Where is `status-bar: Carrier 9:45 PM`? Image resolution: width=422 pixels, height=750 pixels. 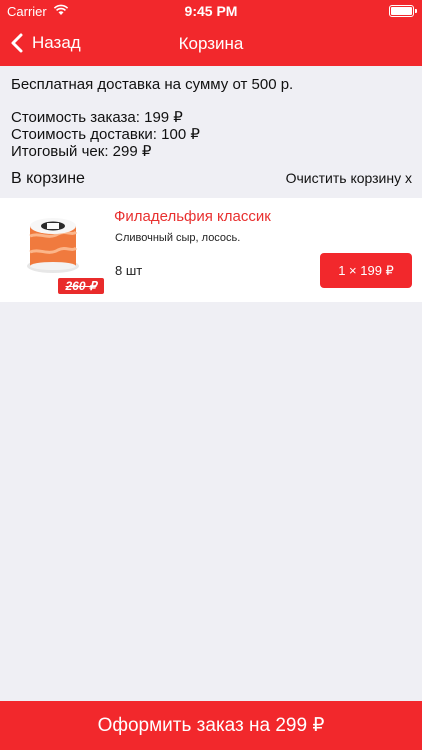
status-bar: Carrier 9:45 PM is located at coordinates (211, 11).